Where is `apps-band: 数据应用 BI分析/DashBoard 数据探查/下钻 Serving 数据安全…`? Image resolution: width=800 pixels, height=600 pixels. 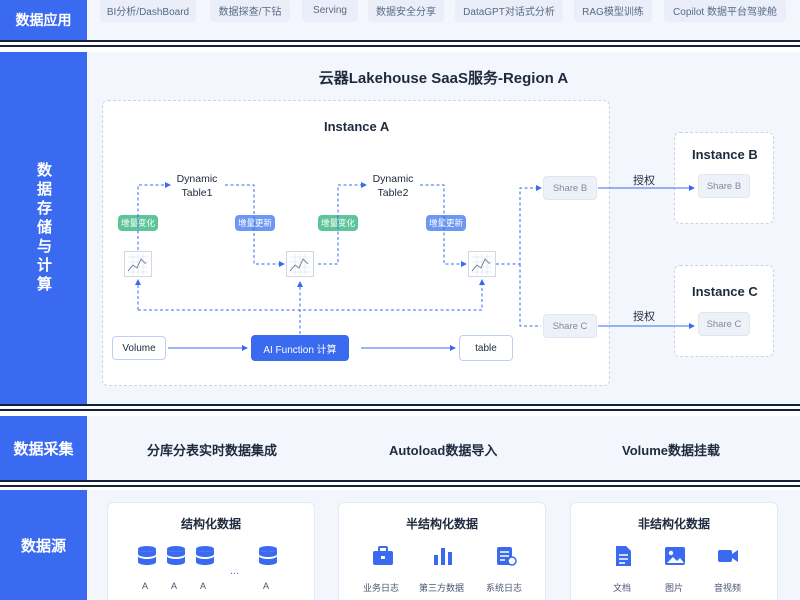
apps-band: 数据应用 BI分析/DashBoard 数据探查/下钻 Serving 数据安全… is located at coordinates (400, 20).